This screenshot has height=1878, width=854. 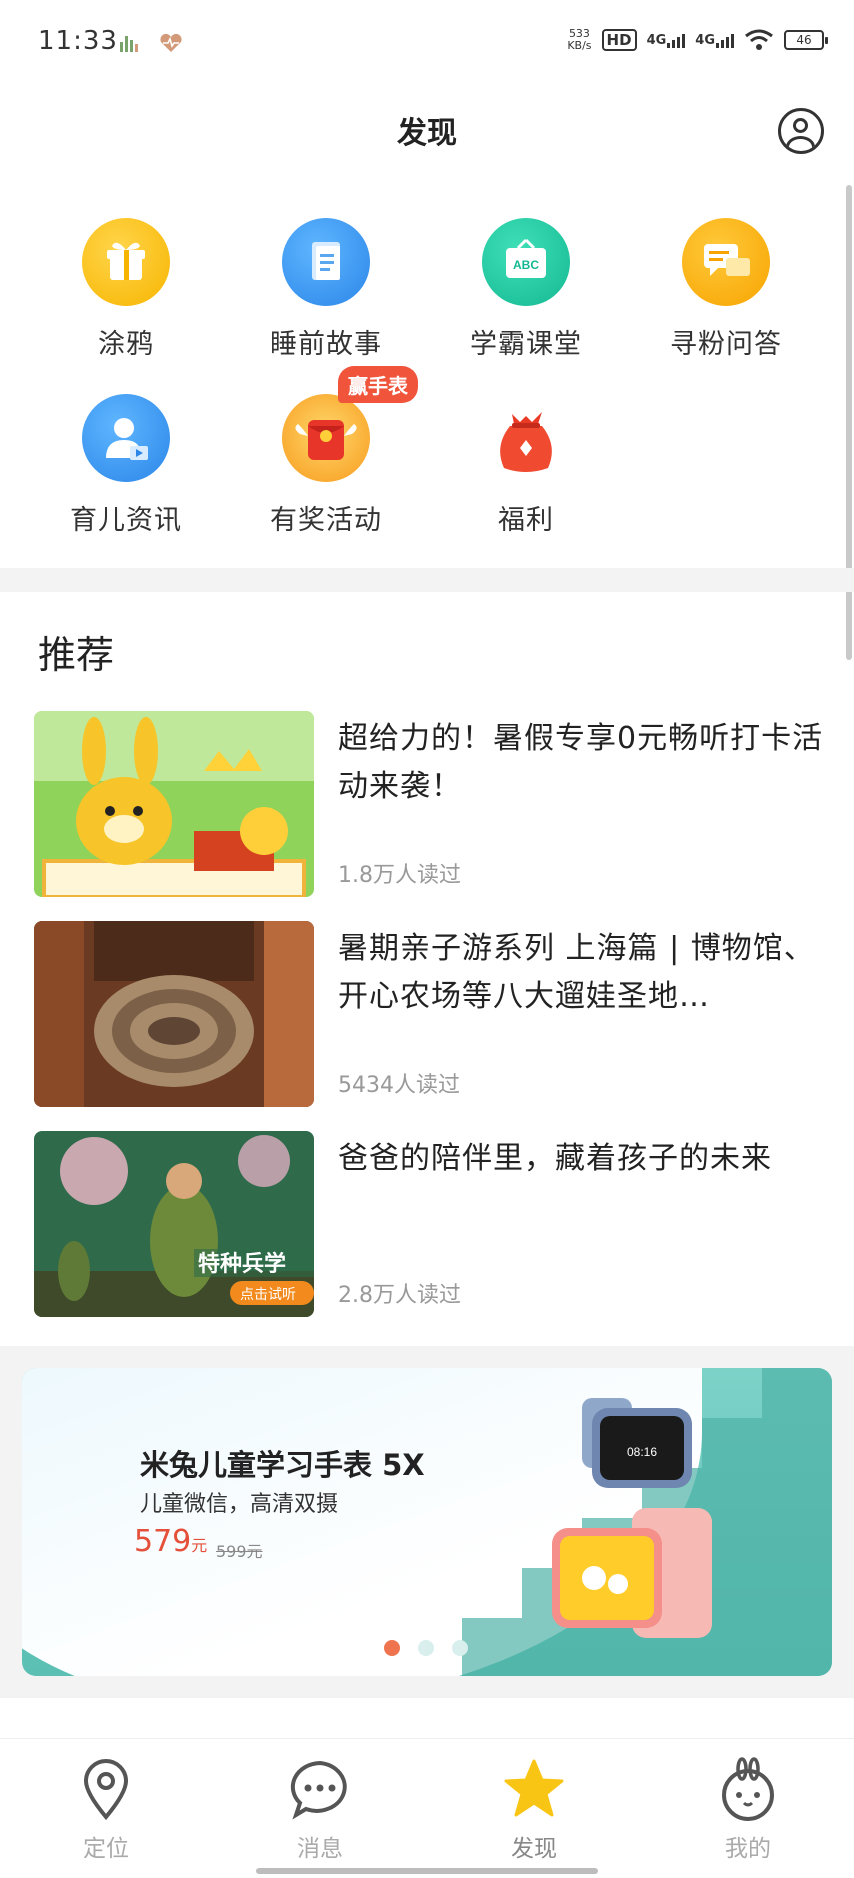 What do you see at coordinates (106, 1849) in the screenshot?
I see `nav-label: 定位` at bounding box center [106, 1849].